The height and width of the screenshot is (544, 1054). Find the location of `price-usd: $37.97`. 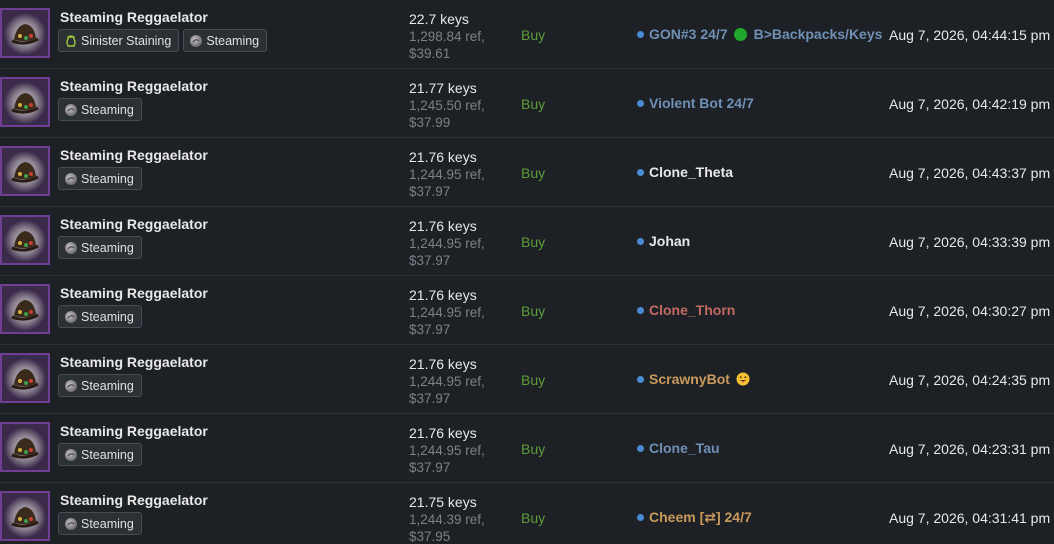

price-usd: $37.97 is located at coordinates (430, 398).